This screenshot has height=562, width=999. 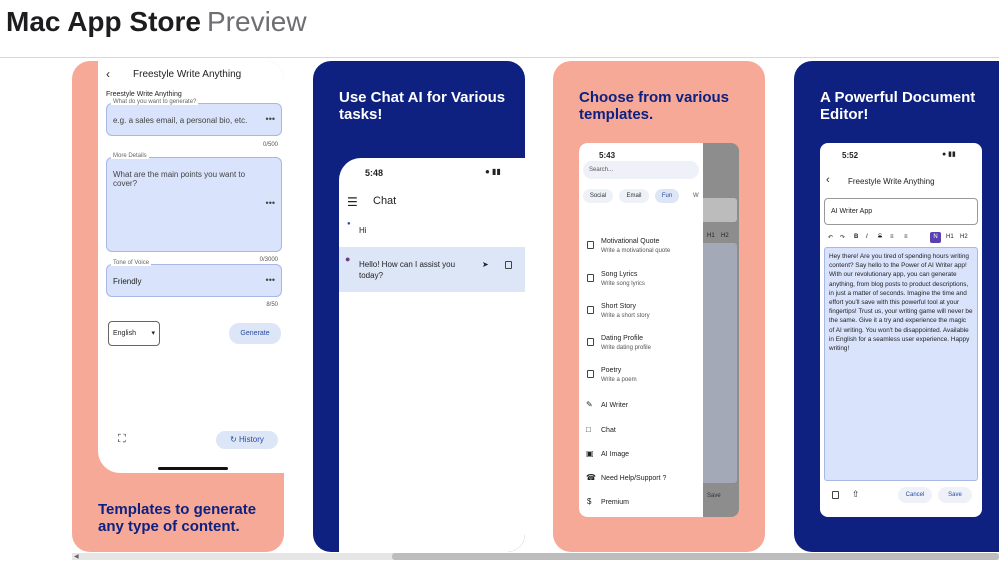 I want to click on field-label: More Details, so click(x=130, y=156).